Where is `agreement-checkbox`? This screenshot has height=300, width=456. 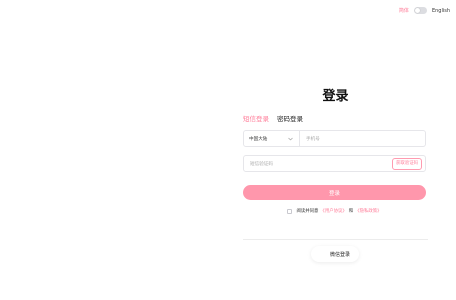 agreement-checkbox is located at coordinates (290, 211).